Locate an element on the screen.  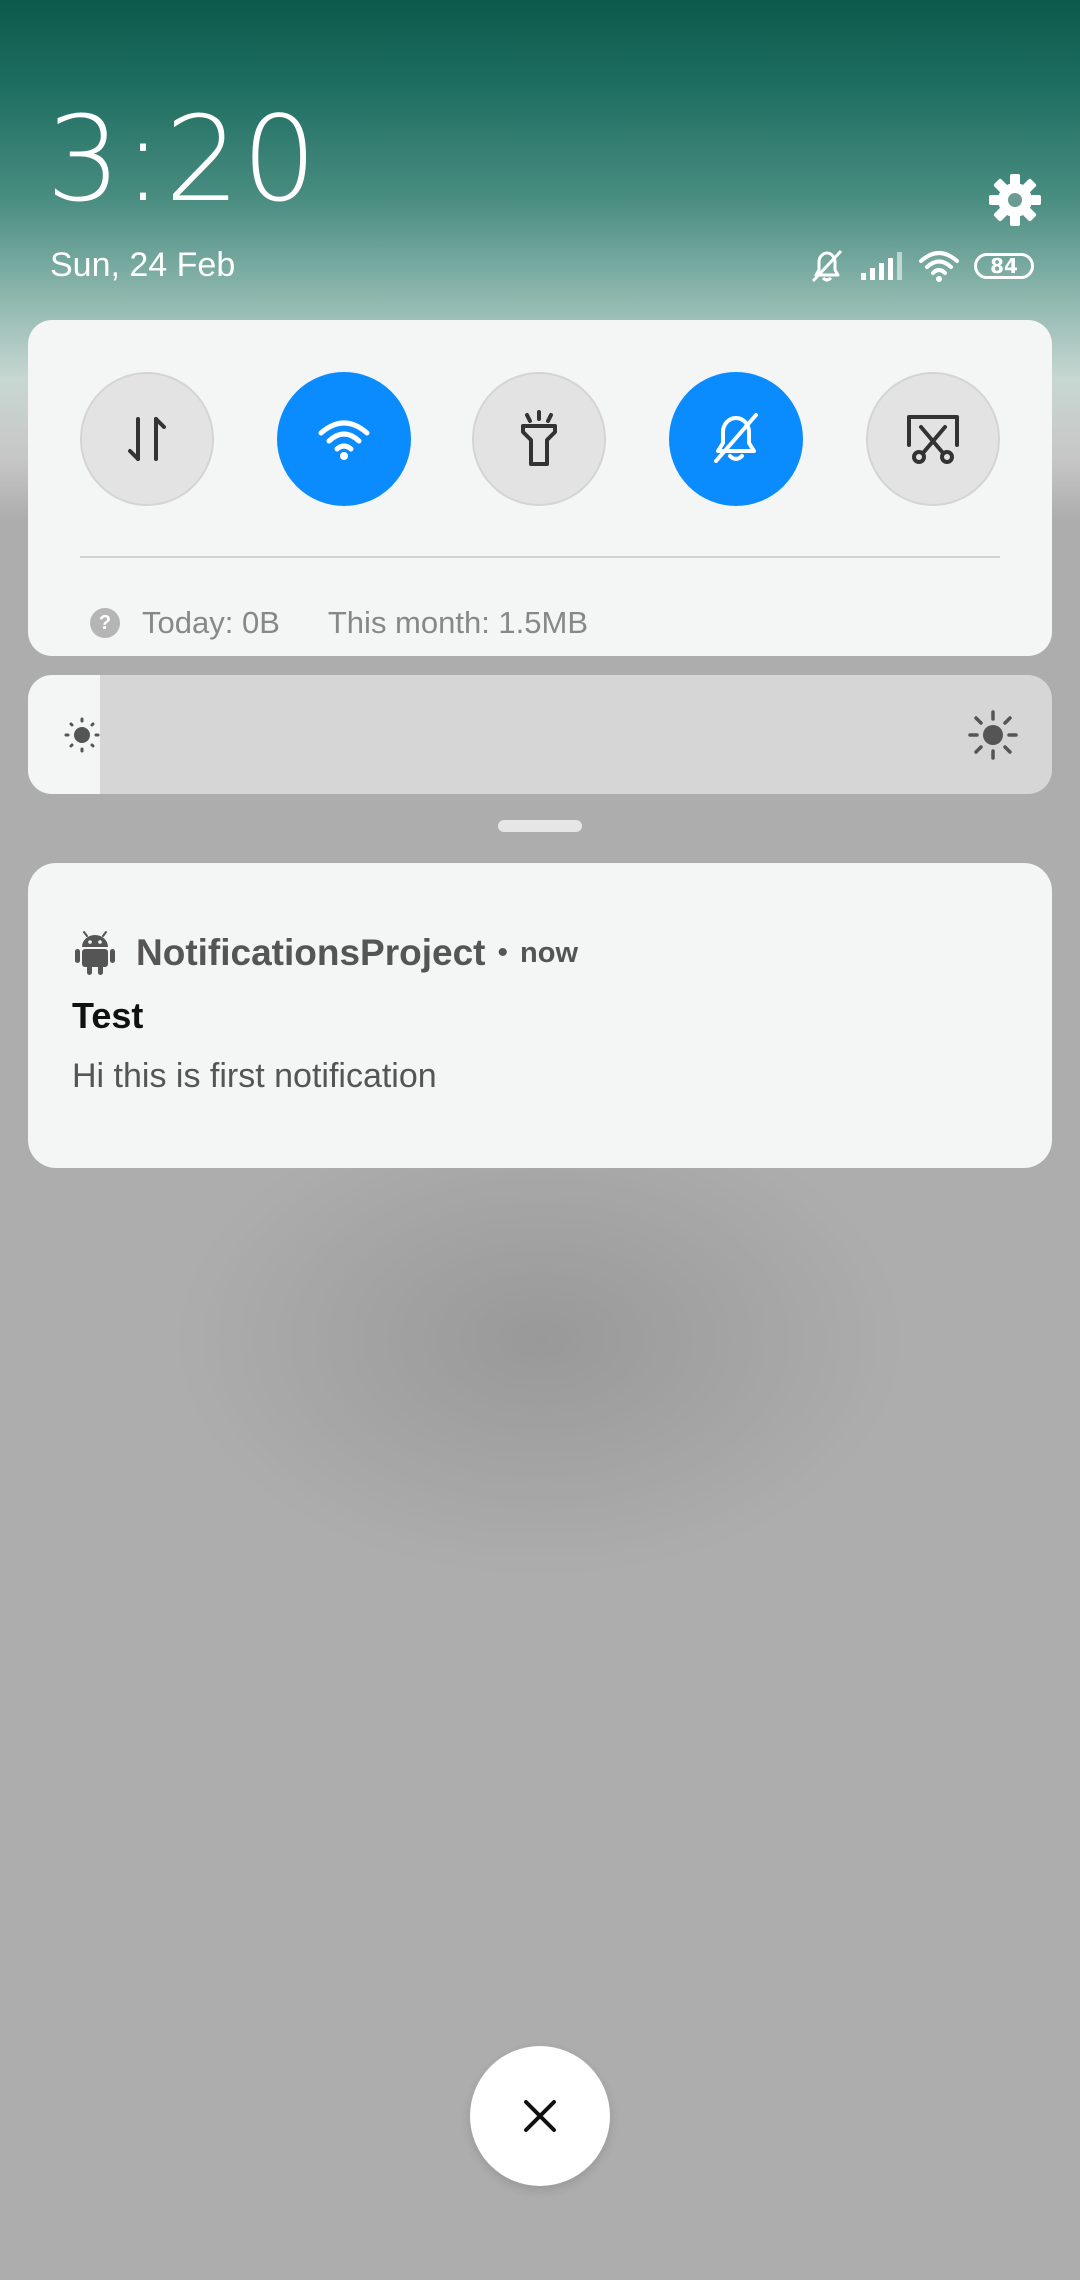
notification-title: Test is located at coordinates (108, 1015).